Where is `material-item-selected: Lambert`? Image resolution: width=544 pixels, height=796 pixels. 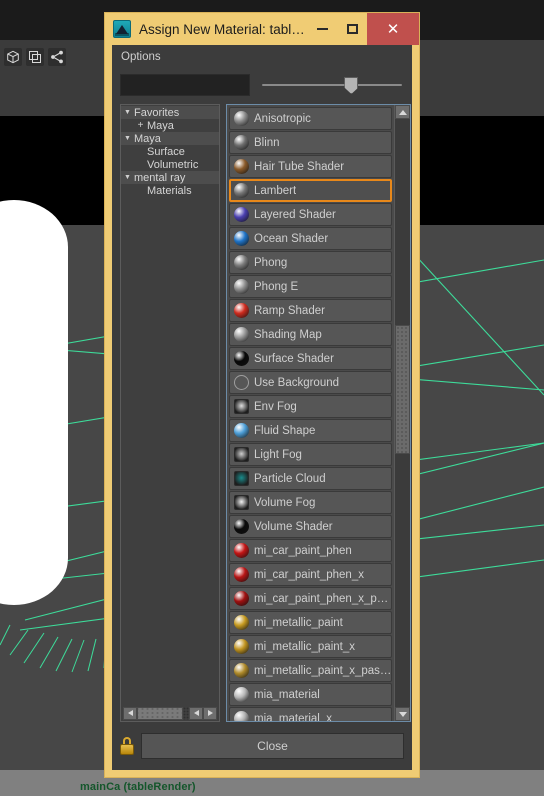
material-item-selected: Lambert is located at coordinates (311, 190).